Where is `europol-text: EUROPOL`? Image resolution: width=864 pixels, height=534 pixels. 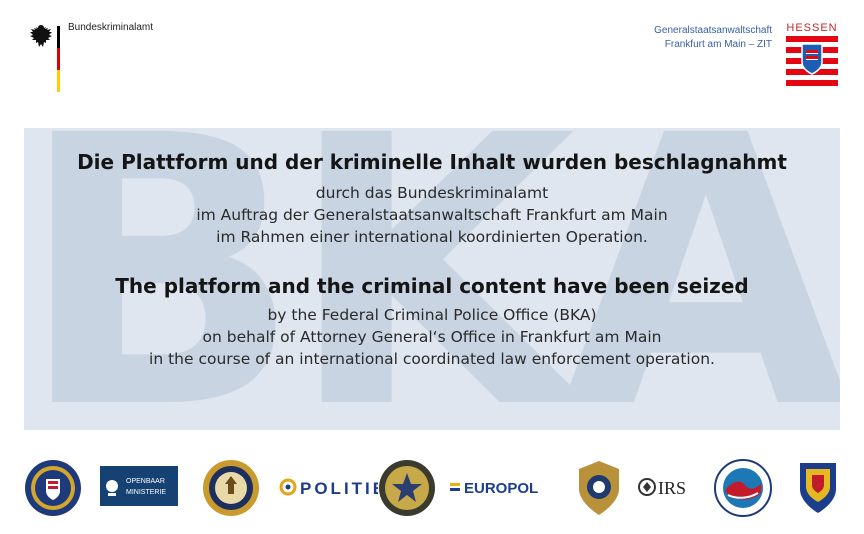 europol-text: EUROPOL is located at coordinates (501, 488).